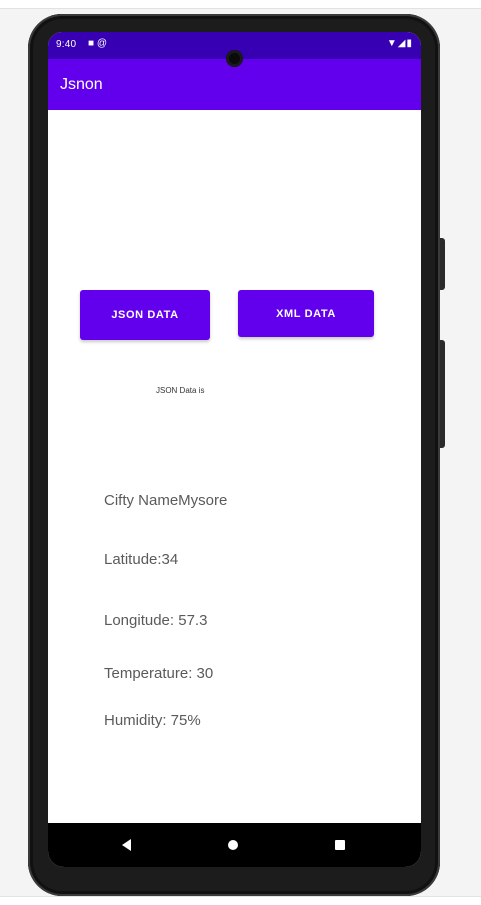  What do you see at coordinates (240, 900) in the screenshot?
I see `page-bottom-strip` at bounding box center [240, 900].